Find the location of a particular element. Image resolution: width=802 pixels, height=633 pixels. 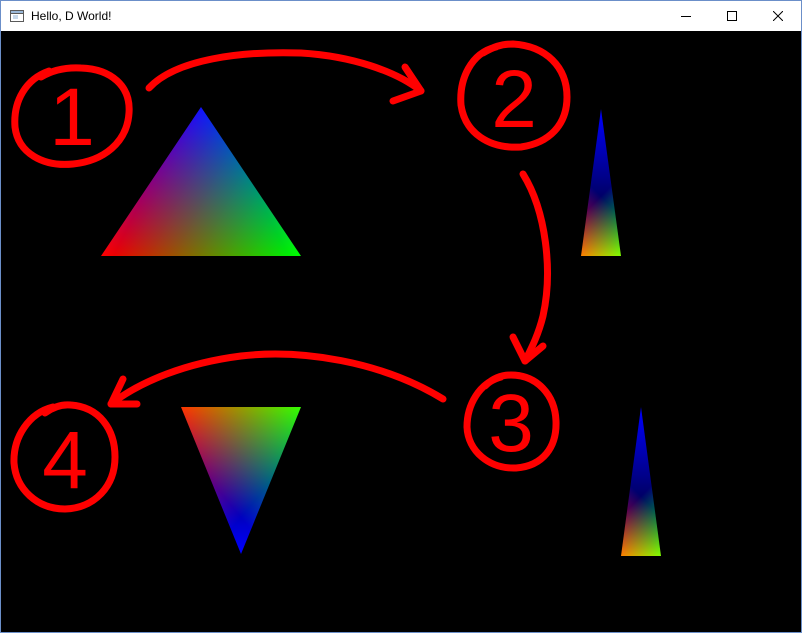

maximize-icon is located at coordinates (732, 16).